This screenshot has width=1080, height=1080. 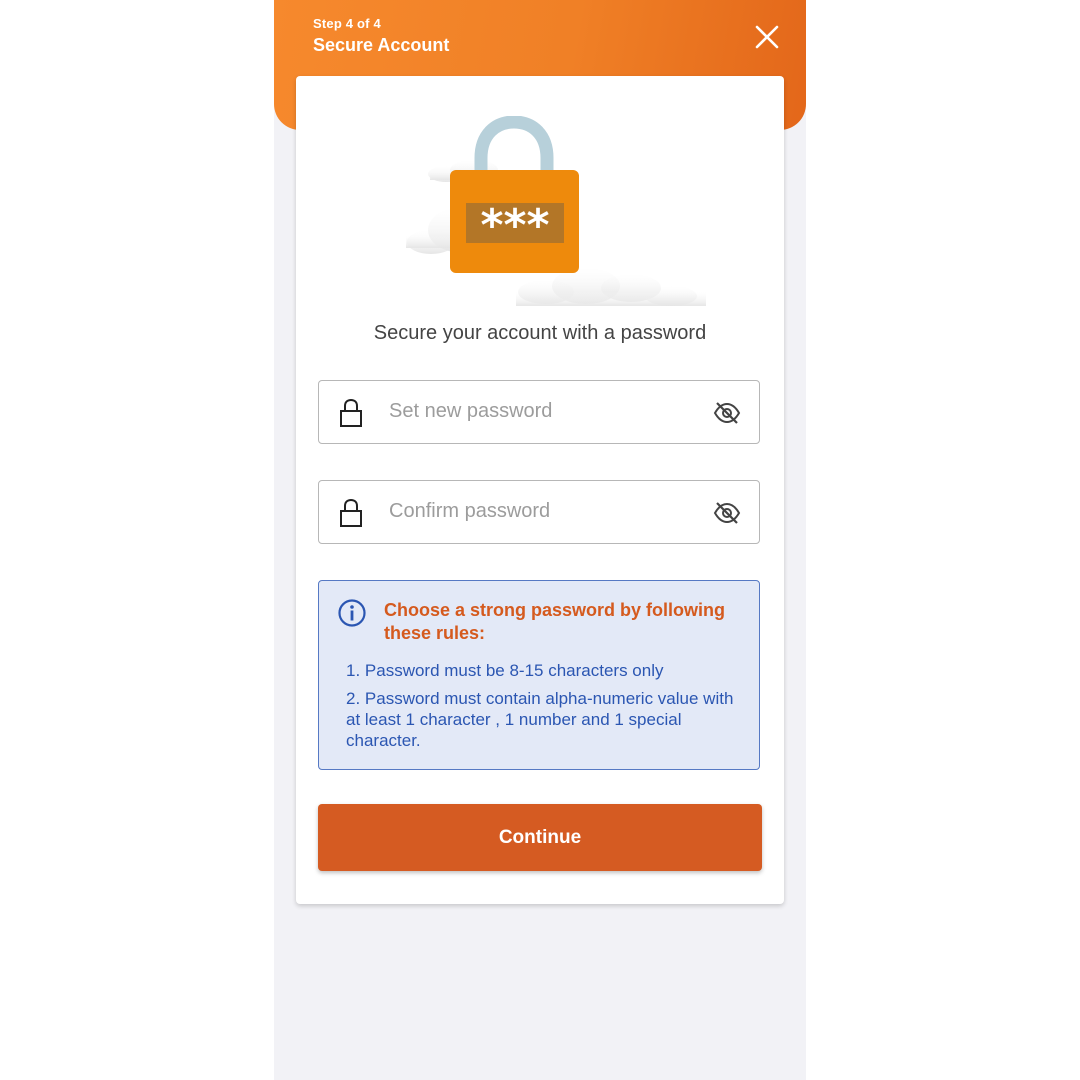 What do you see at coordinates (540, 837) in the screenshot?
I see `continue-button: Continue` at bounding box center [540, 837].